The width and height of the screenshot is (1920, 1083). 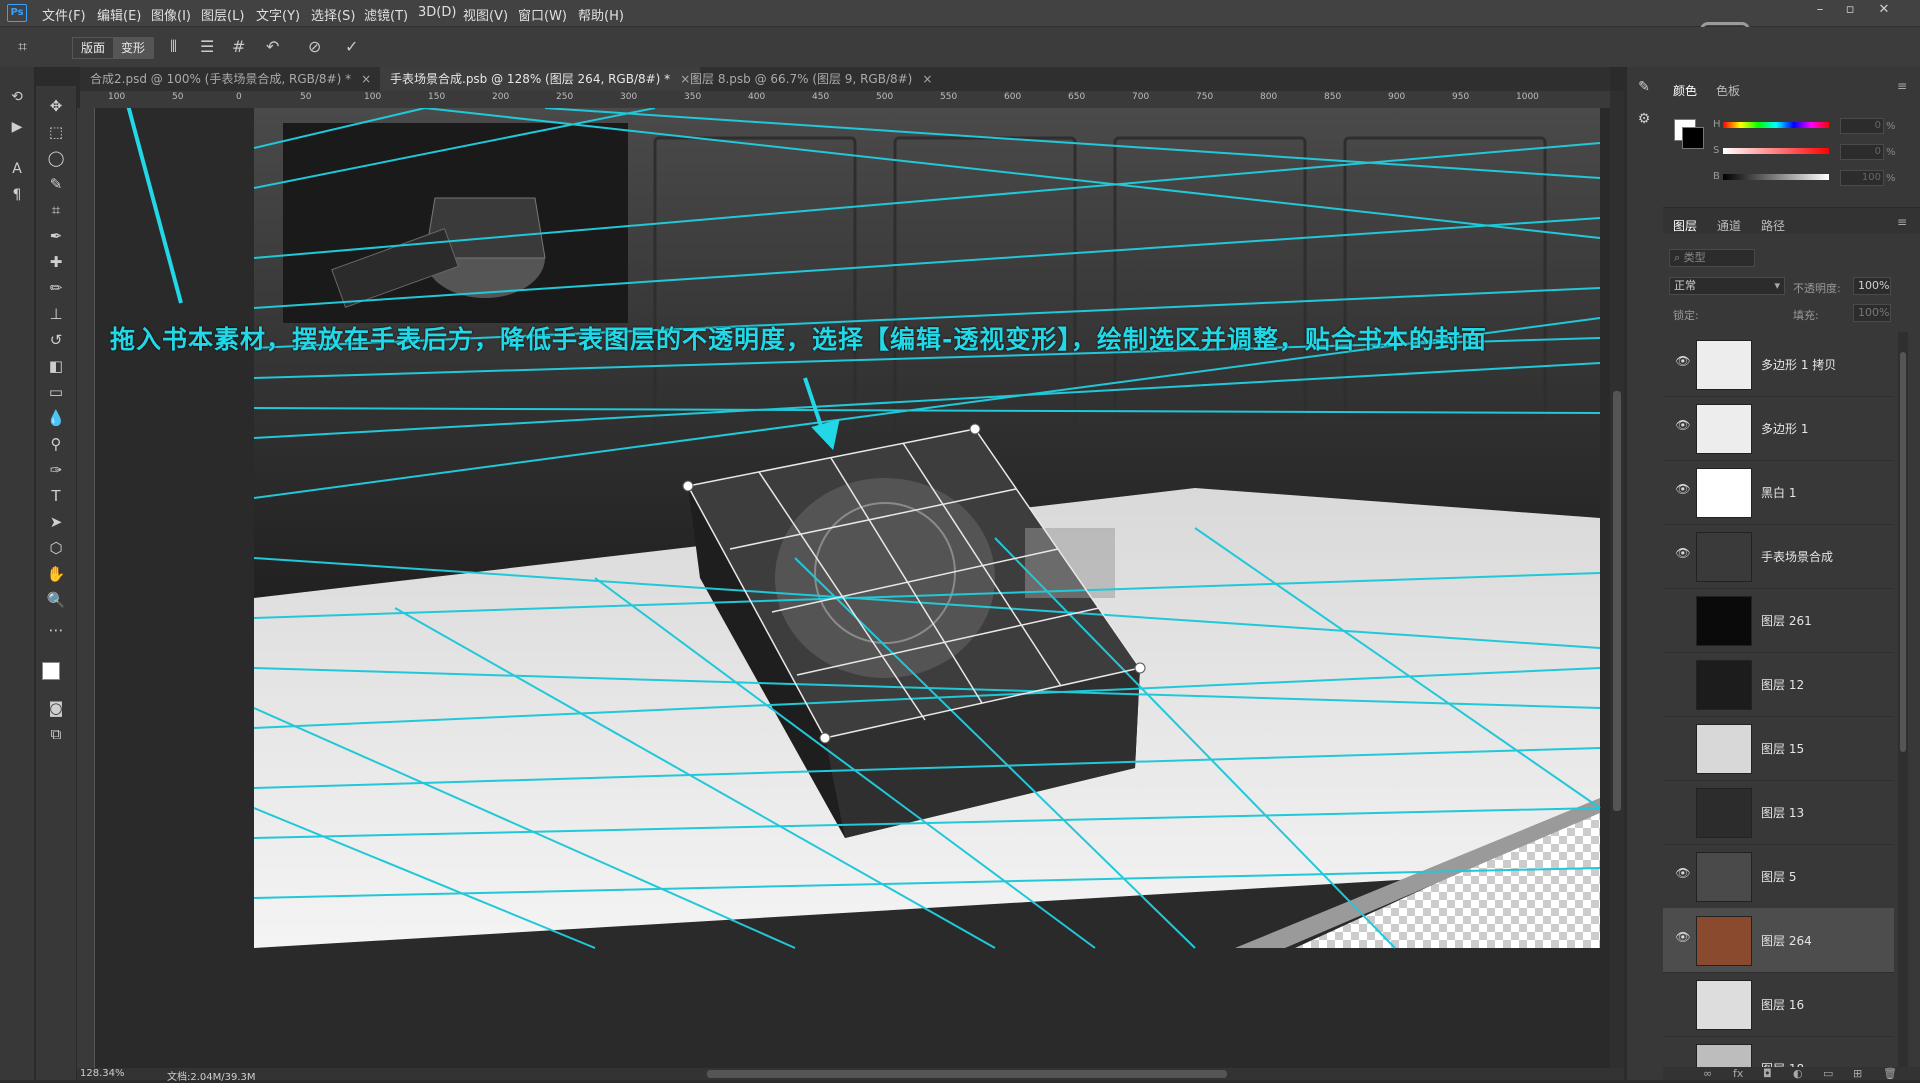 What do you see at coordinates (207, 46) in the screenshot?
I see `horizontal-straighten-icon: ☰` at bounding box center [207, 46].